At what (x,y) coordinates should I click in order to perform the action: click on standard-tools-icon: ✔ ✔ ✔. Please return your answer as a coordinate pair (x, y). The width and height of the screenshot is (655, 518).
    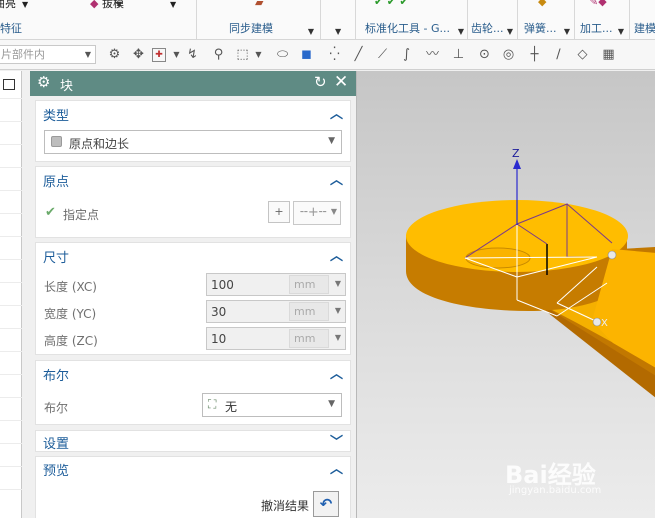
    Looking at the image, I should click on (391, 4).